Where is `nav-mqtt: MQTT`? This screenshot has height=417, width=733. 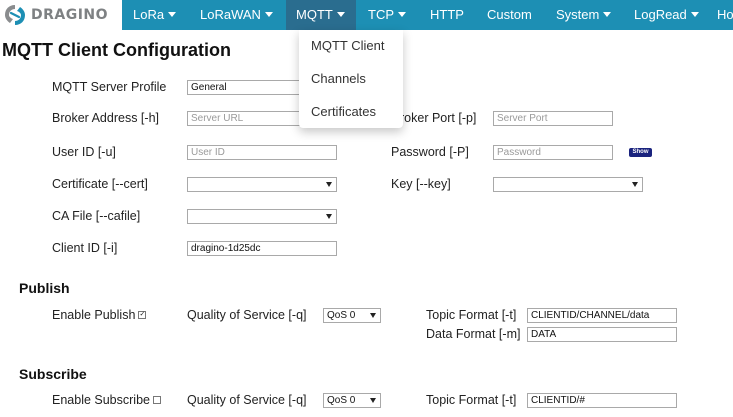 nav-mqtt: MQTT is located at coordinates (321, 15).